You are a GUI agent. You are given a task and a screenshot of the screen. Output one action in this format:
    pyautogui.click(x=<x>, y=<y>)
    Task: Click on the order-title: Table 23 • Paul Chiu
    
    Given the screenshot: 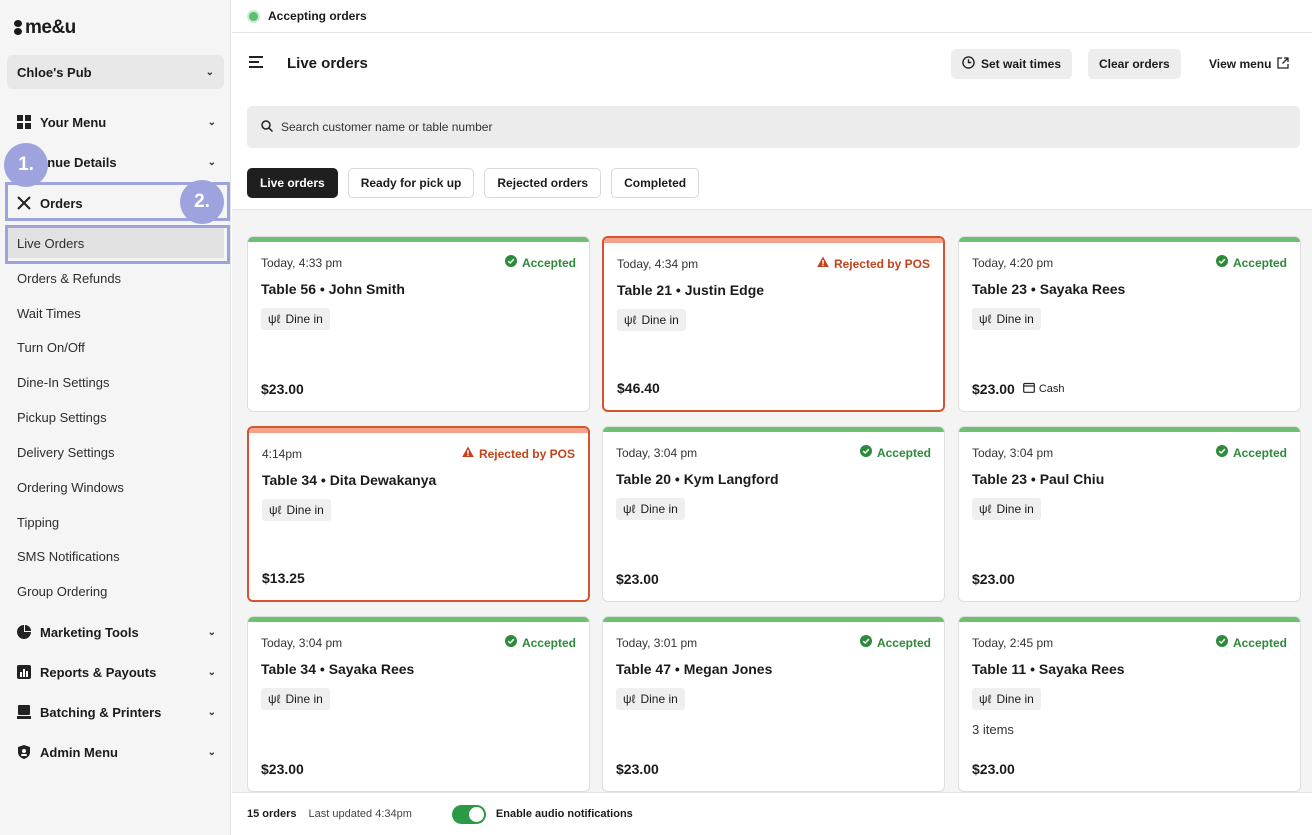 What is the action you would take?
    pyautogui.click(x=1038, y=479)
    